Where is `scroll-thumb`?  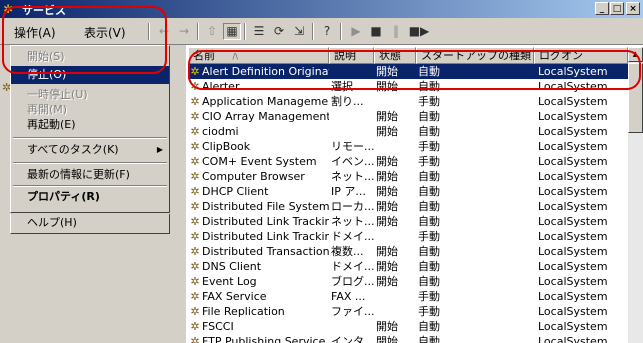
scroll-thumb is located at coordinates (635, 98).